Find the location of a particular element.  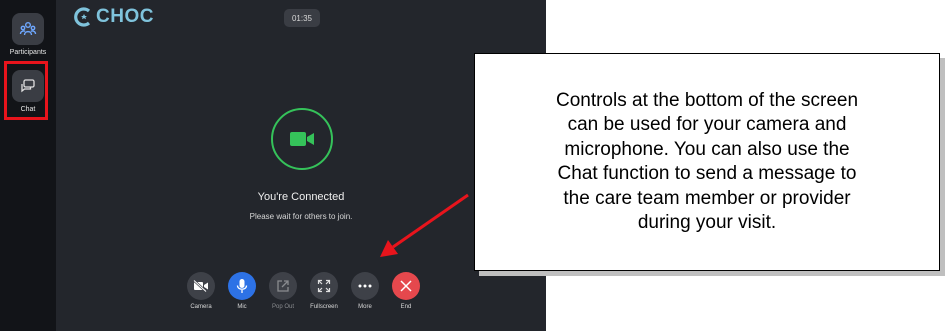

fullscreen-label: Fullscreen is located at coordinates (324, 307).